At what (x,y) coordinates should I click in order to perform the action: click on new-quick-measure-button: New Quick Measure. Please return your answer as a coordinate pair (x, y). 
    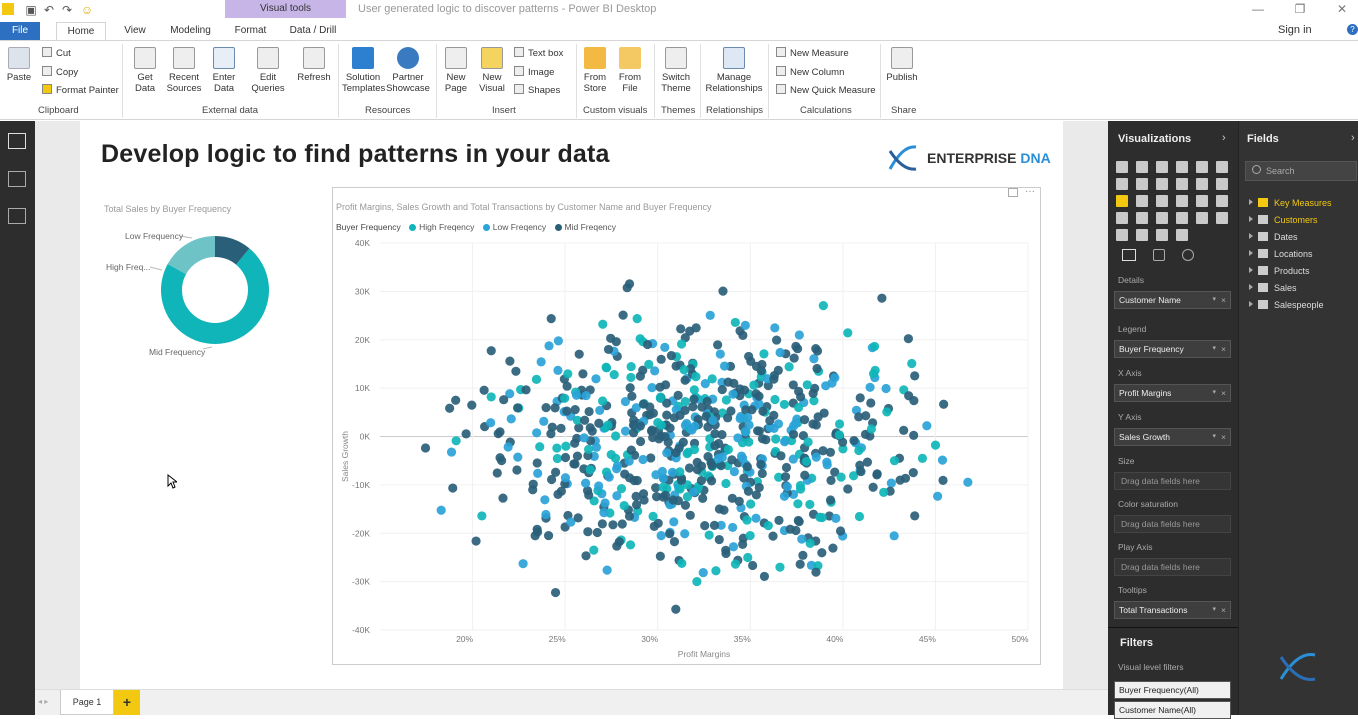
    Looking at the image, I should click on (826, 90).